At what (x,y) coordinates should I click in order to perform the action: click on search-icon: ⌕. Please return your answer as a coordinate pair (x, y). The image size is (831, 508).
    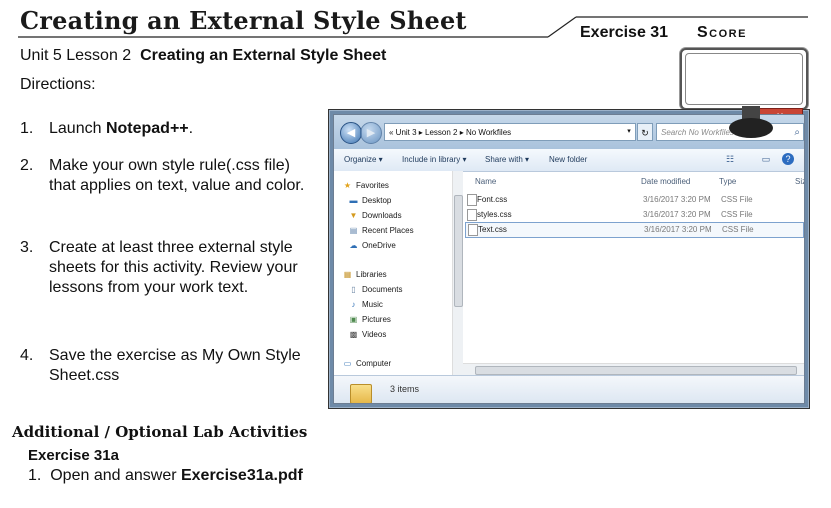
    Looking at the image, I should click on (797, 132).